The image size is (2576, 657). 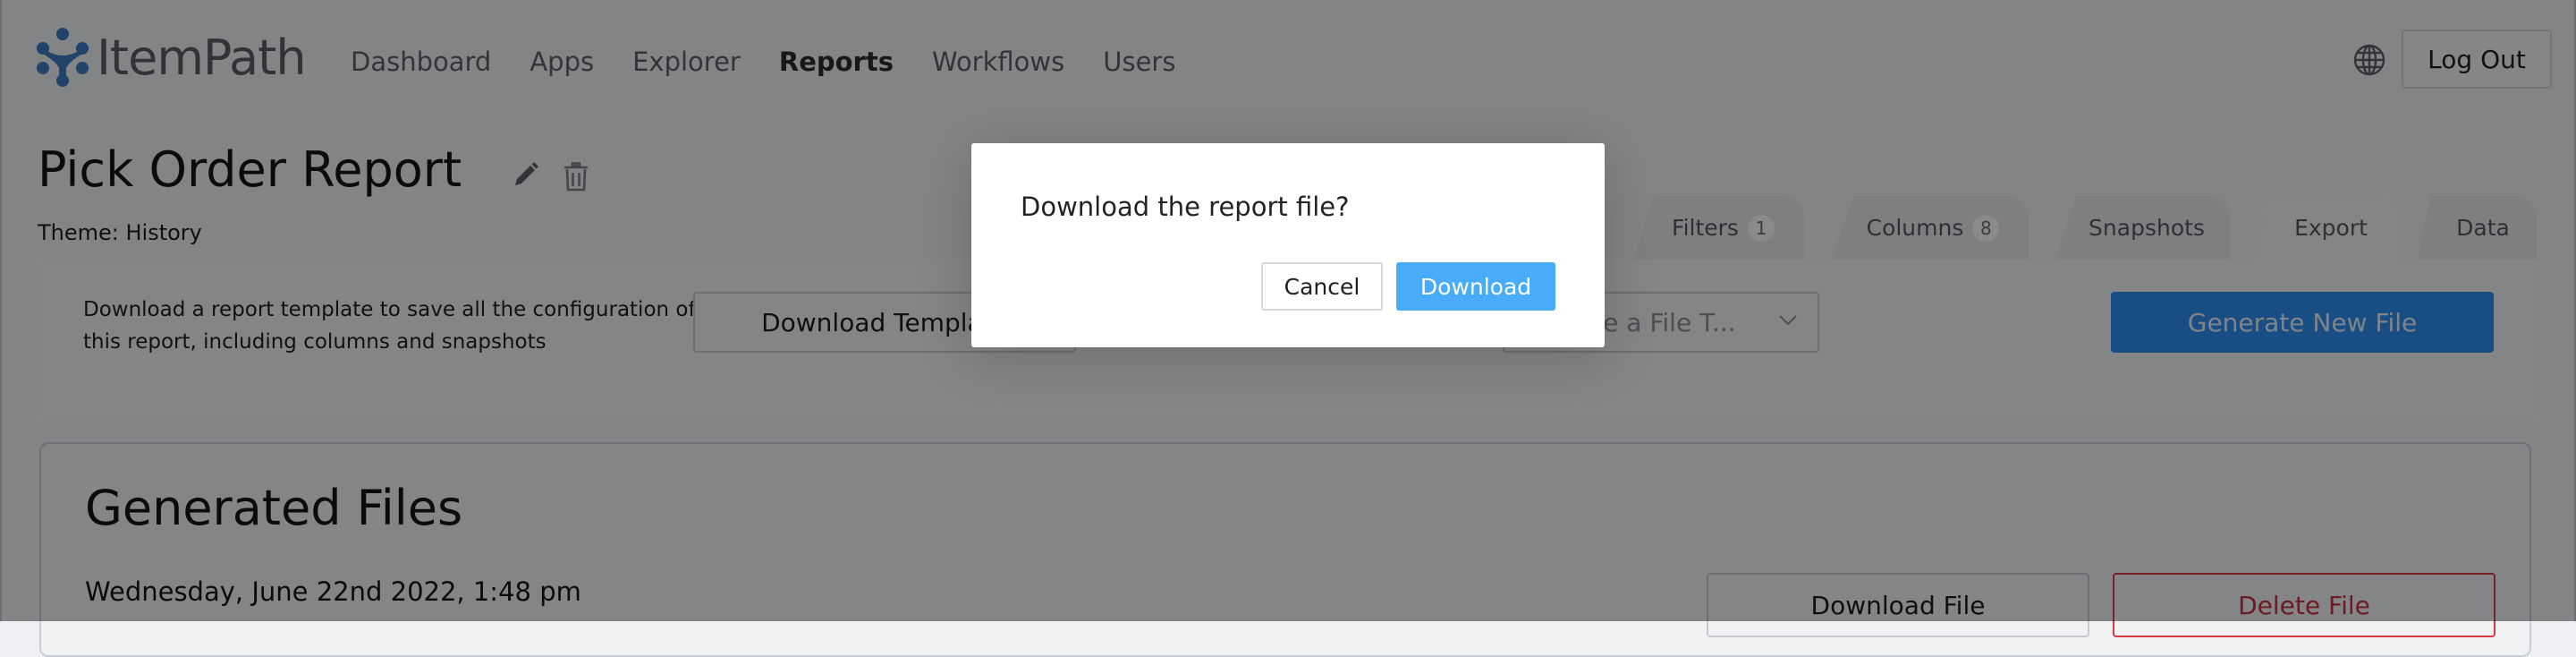 I want to click on cancel-button: Cancel, so click(x=1322, y=286).